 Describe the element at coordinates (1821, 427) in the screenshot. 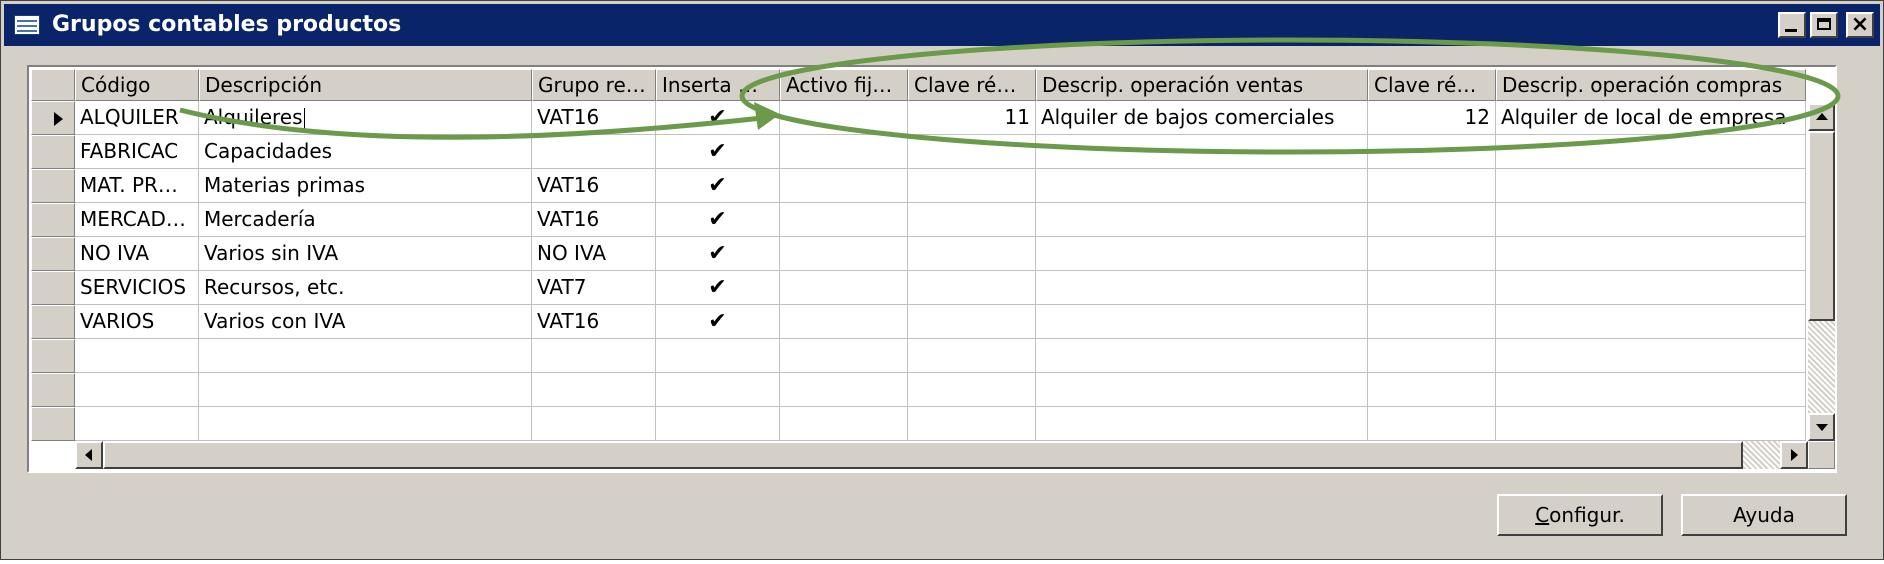

I see `scroll-down-button` at that location.